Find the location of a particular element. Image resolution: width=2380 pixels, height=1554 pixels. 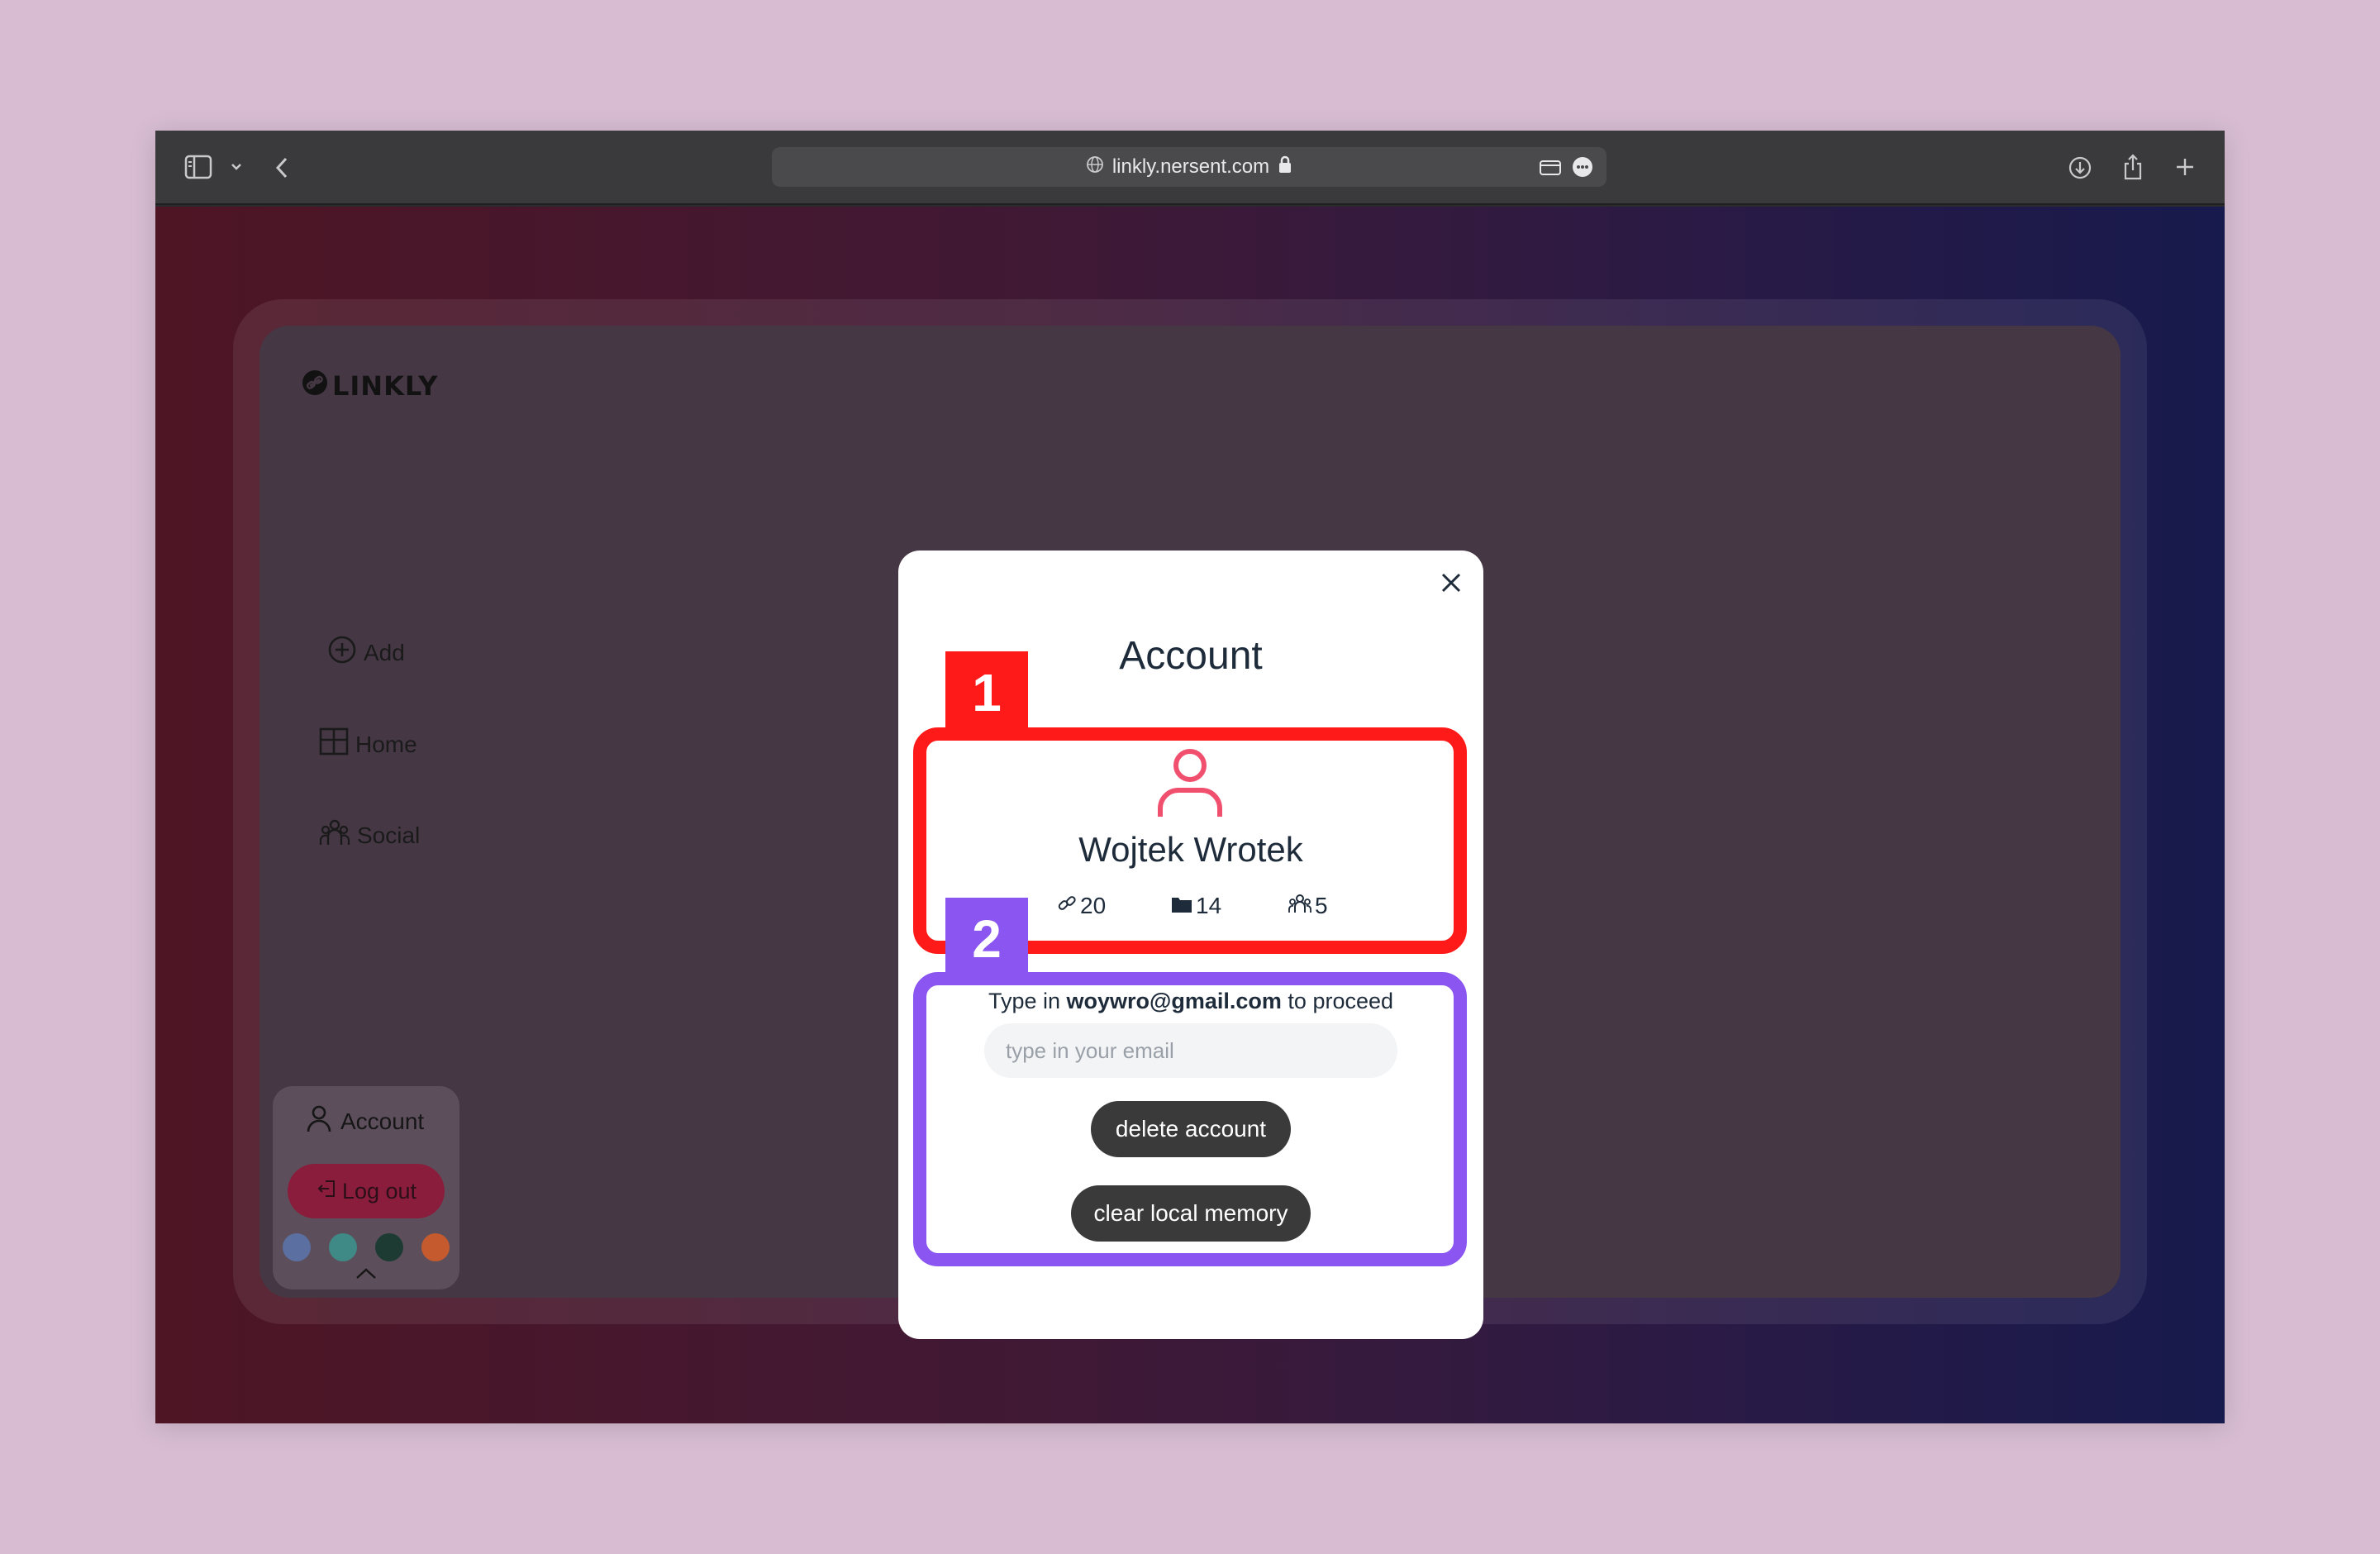

browser-toolbar: linkly.nersent.com is located at coordinates (1190, 168).